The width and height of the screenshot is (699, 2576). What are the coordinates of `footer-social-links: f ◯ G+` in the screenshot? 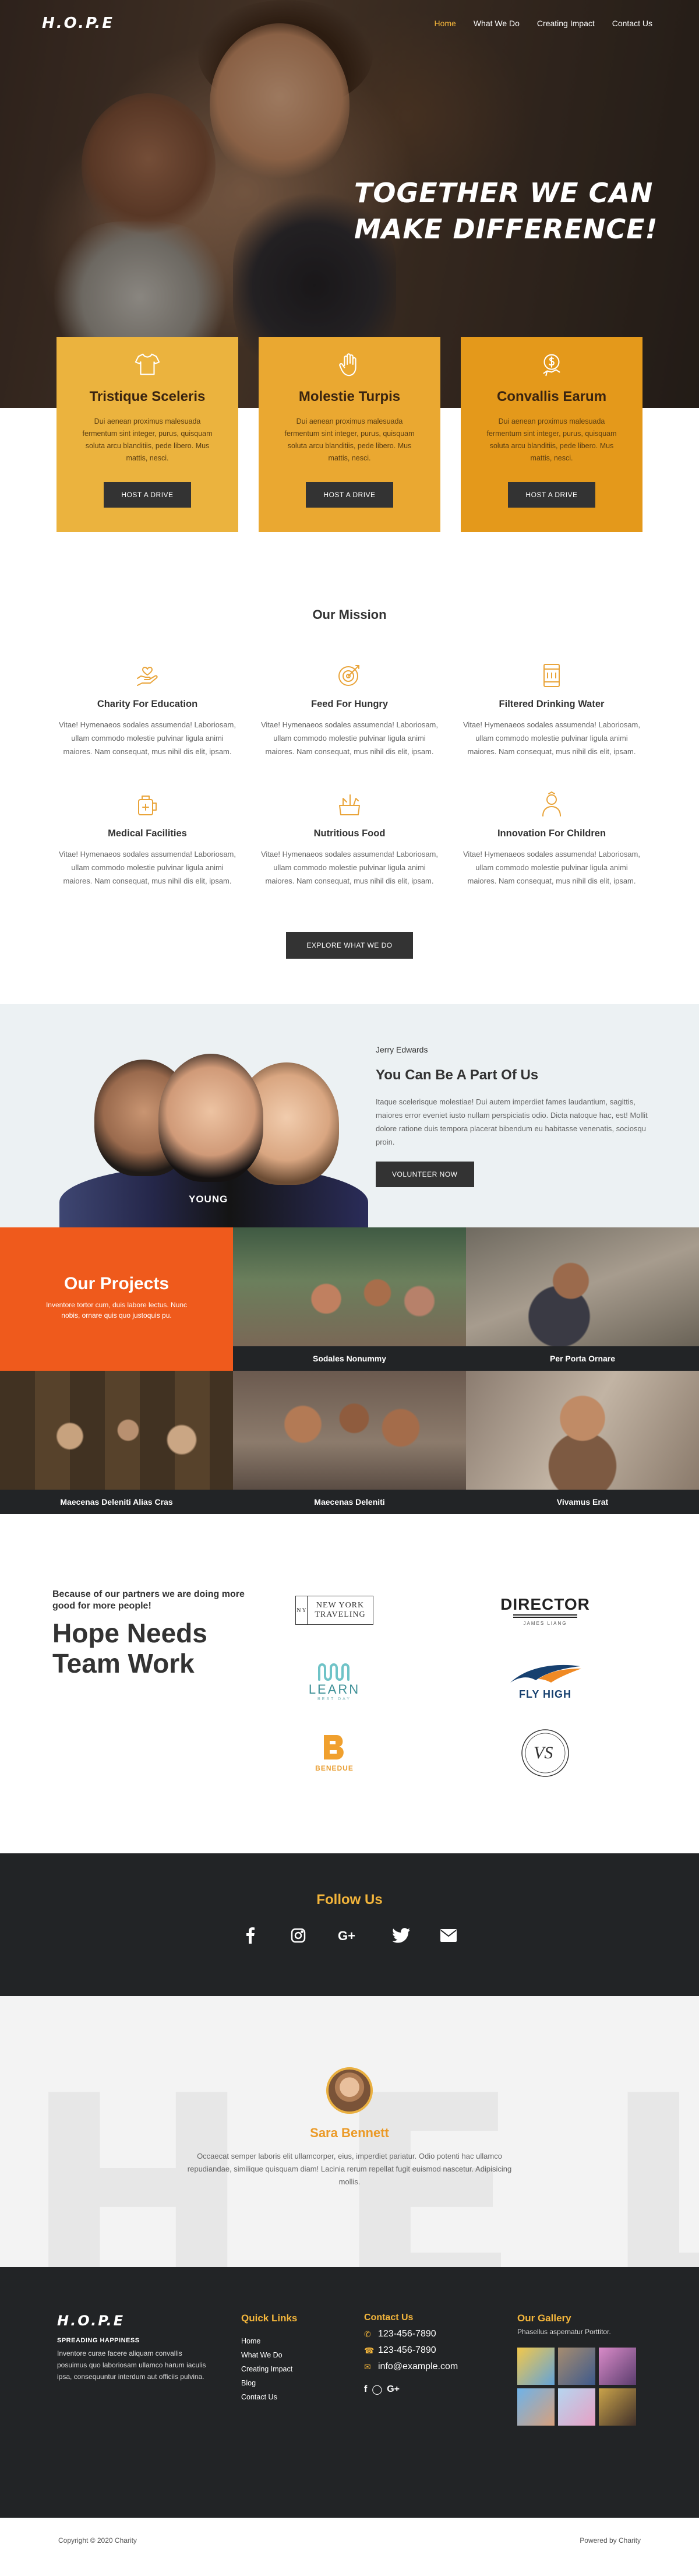 It's located at (411, 2390).